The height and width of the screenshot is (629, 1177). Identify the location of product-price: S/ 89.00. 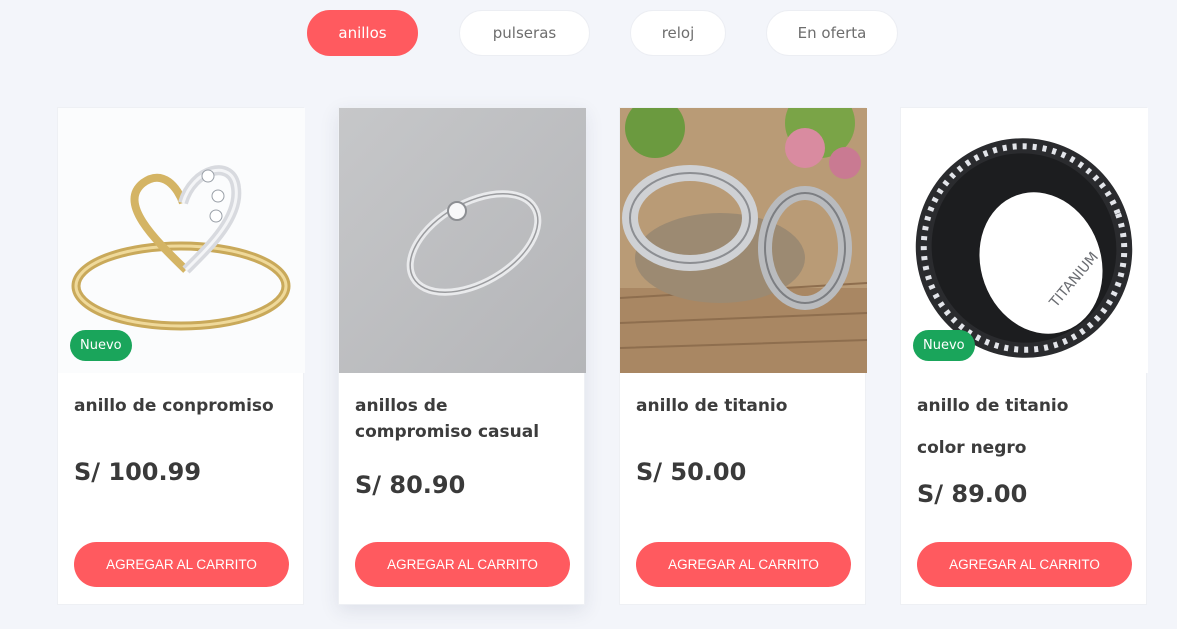
(972, 494).